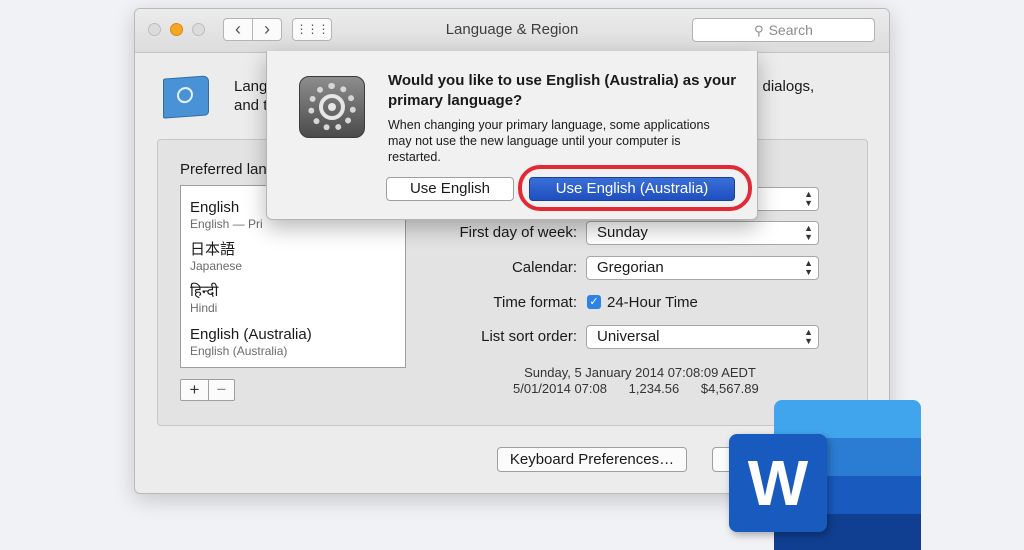 The width and height of the screenshot is (1024, 550). What do you see at coordinates (450, 189) in the screenshot?
I see `use-english-button: Use English` at bounding box center [450, 189].